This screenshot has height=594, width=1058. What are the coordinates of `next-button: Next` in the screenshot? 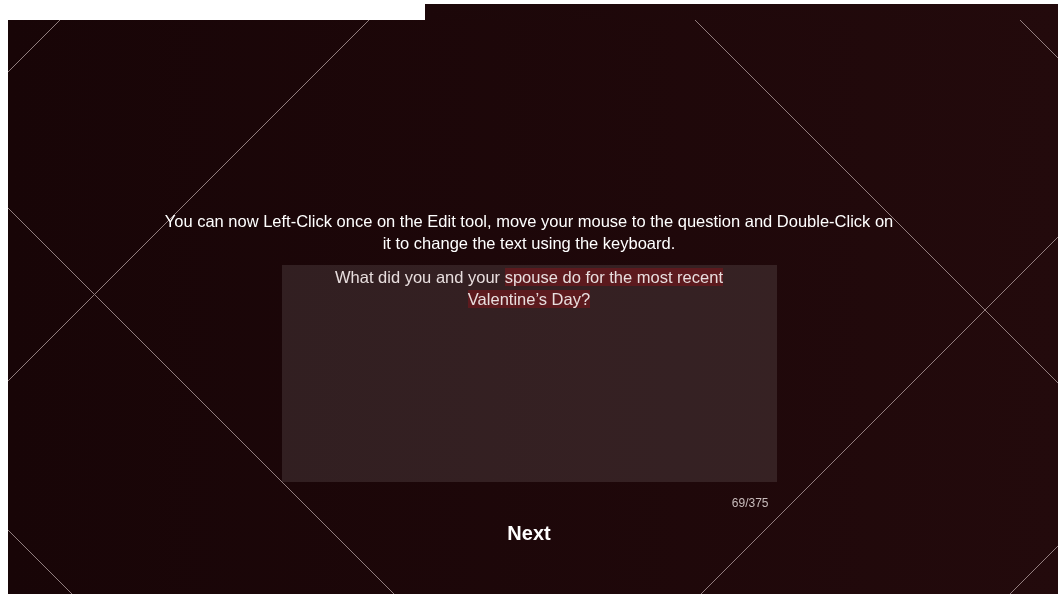 It's located at (529, 533).